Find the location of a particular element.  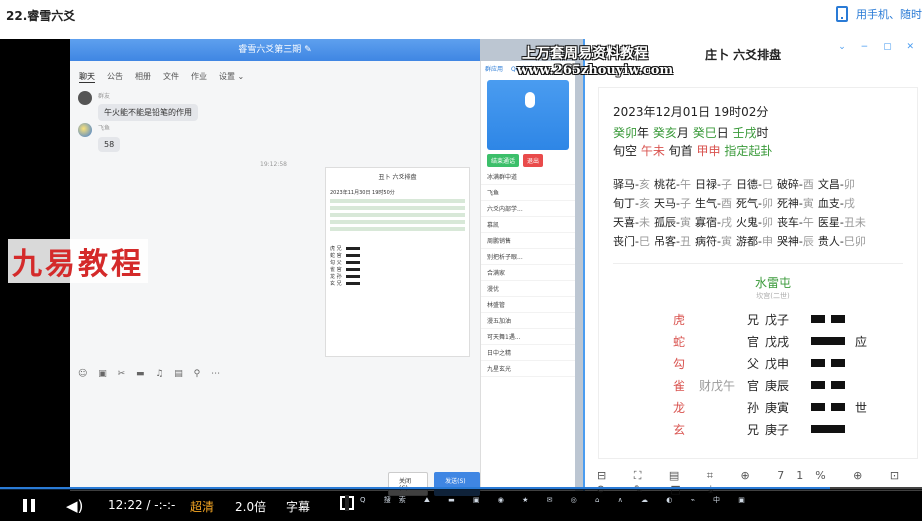

list-item: 合满家 is located at coordinates (528, 273).